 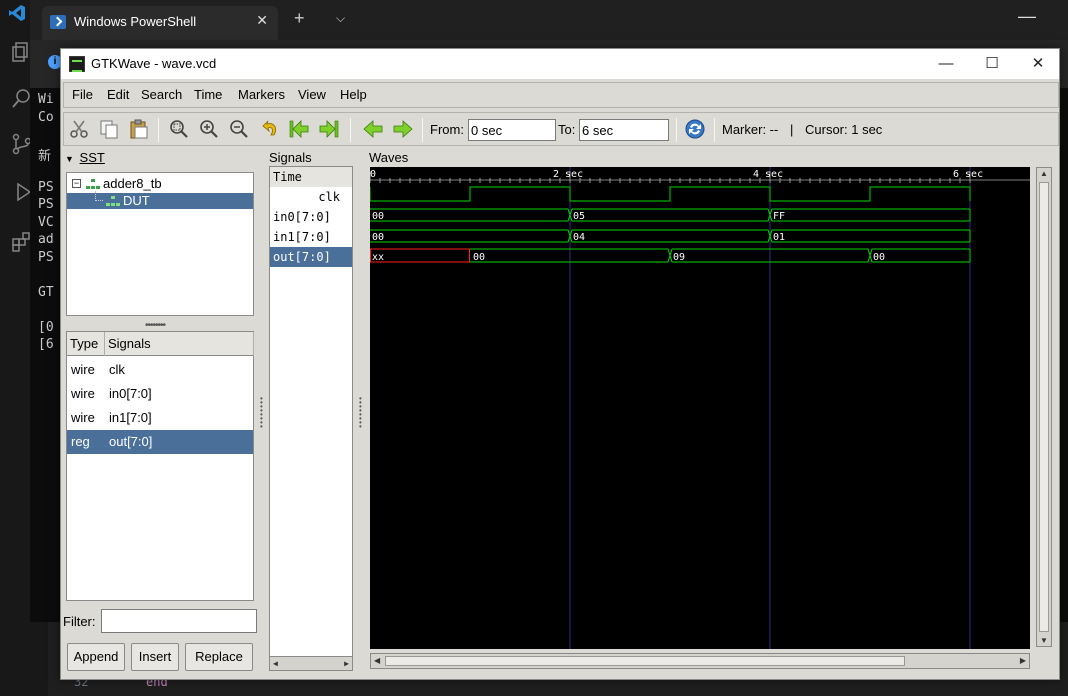 I want to click on gtkwave-app-icon, so click(x=77, y=64).